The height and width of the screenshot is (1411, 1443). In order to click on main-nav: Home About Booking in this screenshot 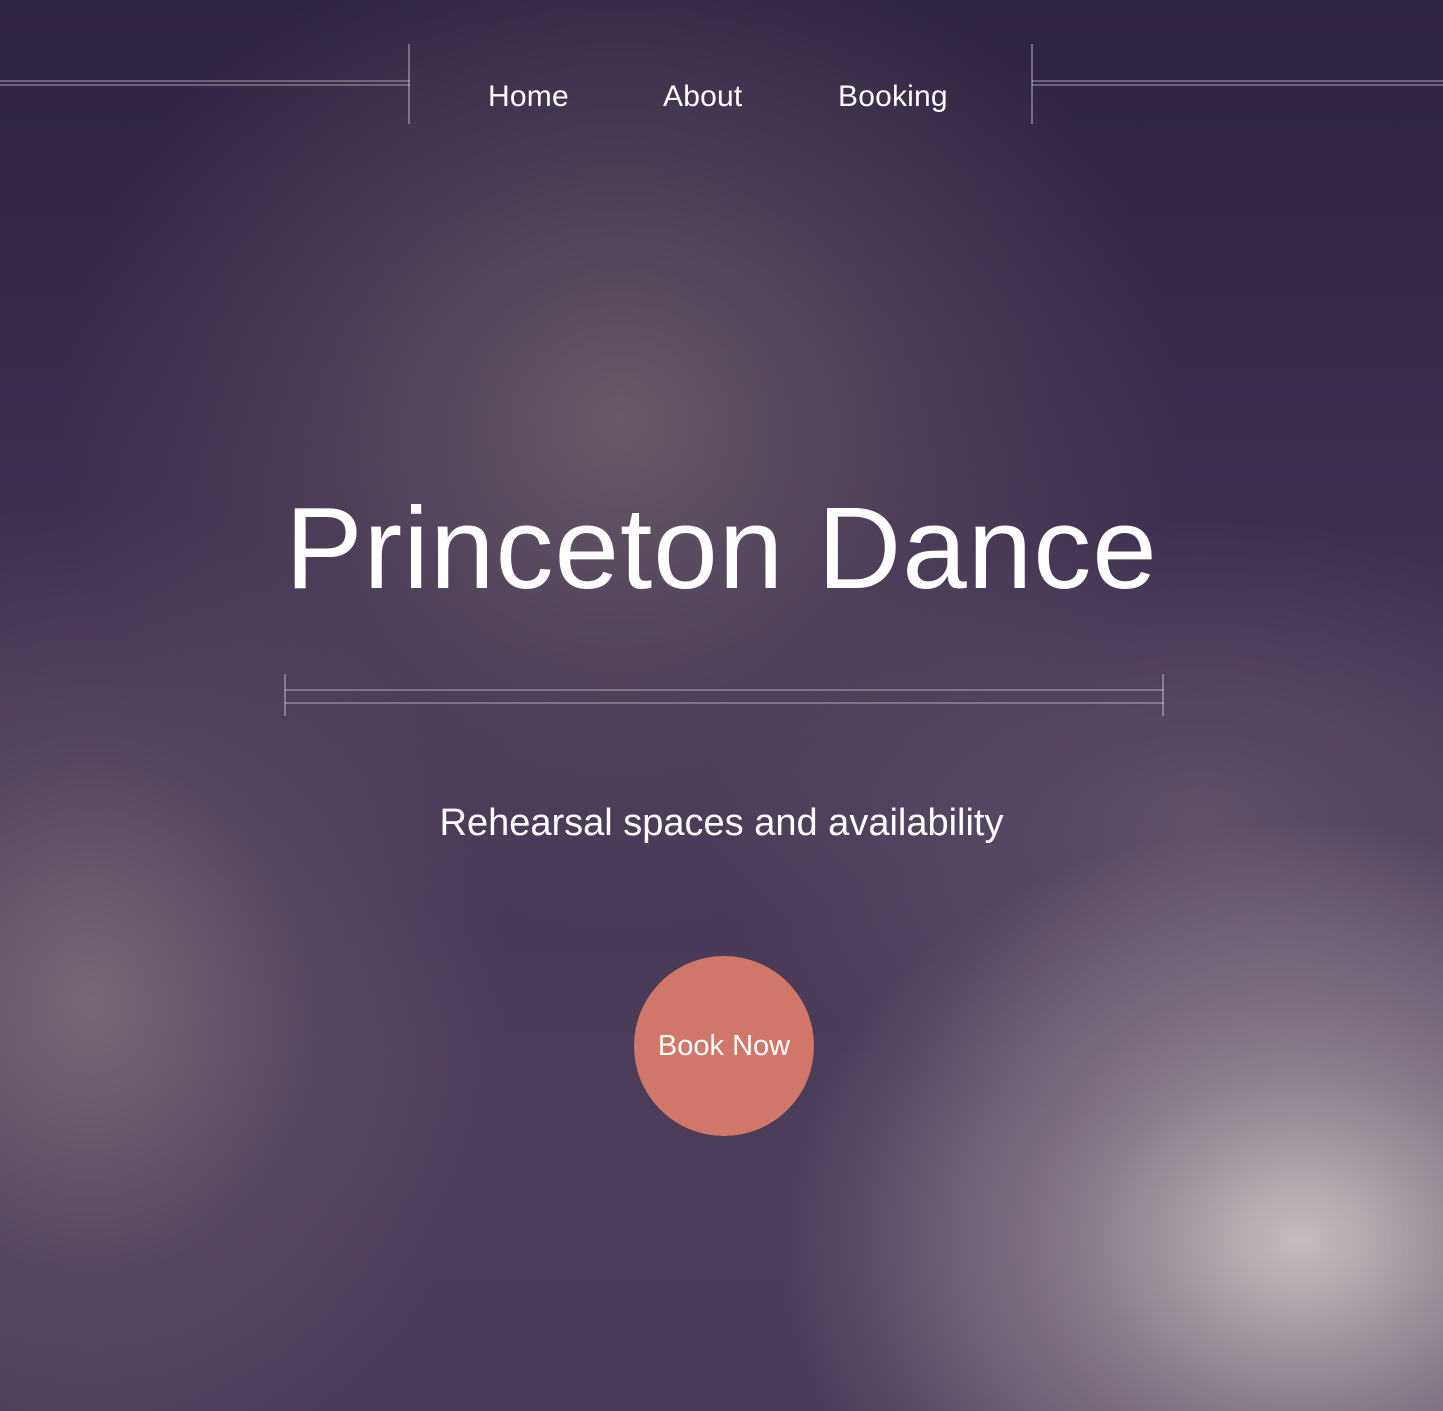, I will do `click(721, 97)`.